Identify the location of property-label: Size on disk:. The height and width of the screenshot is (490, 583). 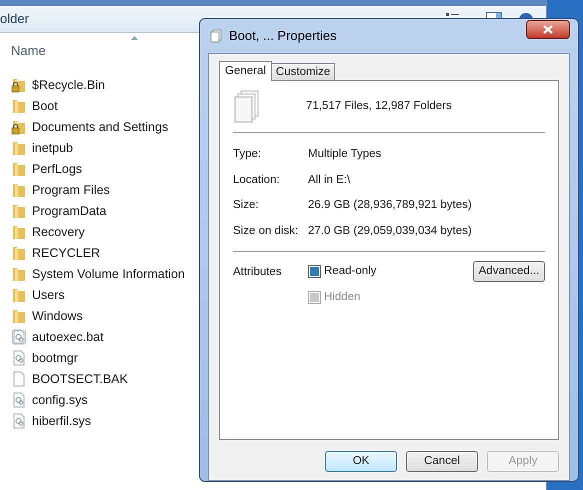
(266, 231).